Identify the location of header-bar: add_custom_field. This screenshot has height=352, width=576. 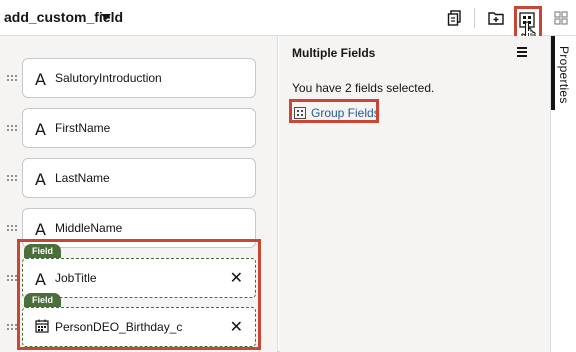
(288, 18).